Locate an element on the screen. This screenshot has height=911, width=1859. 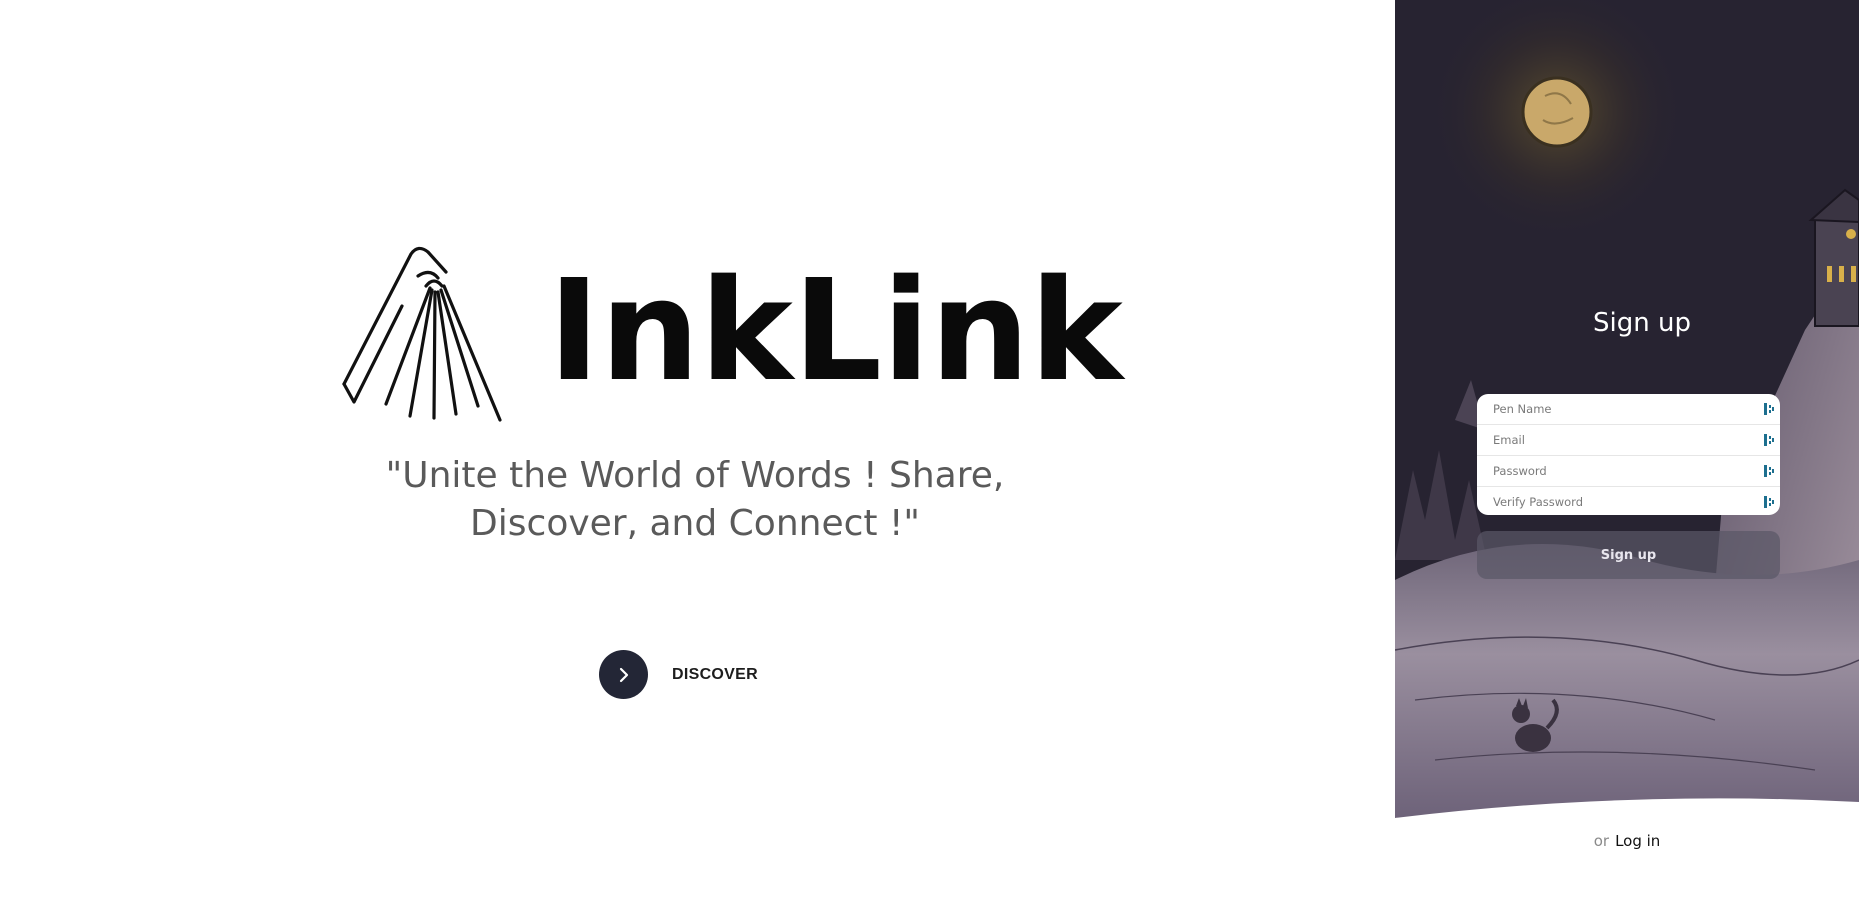
login-prompt: or Log in is located at coordinates (1627, 841).